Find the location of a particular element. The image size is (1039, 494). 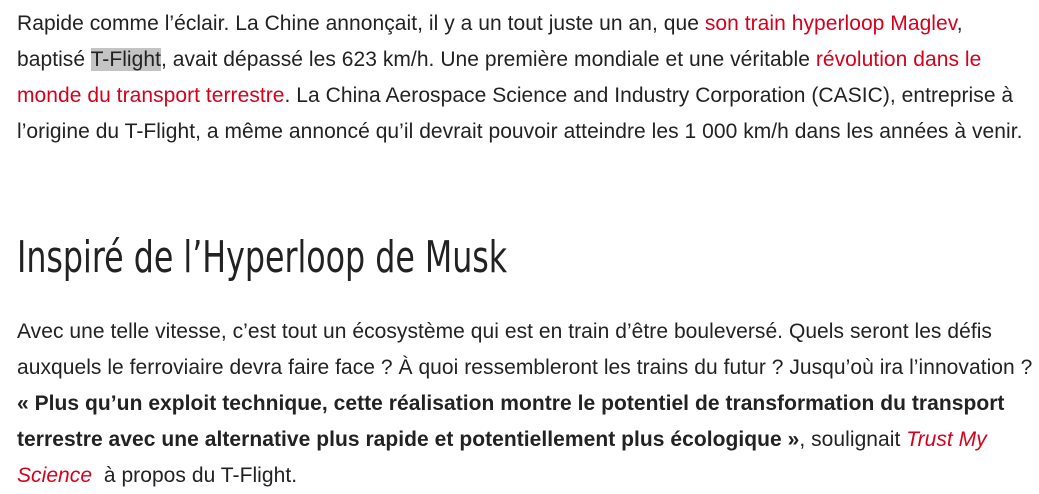

section-heading: Inspiré de l’Hyperloop de Musk is located at coordinates (262, 257).